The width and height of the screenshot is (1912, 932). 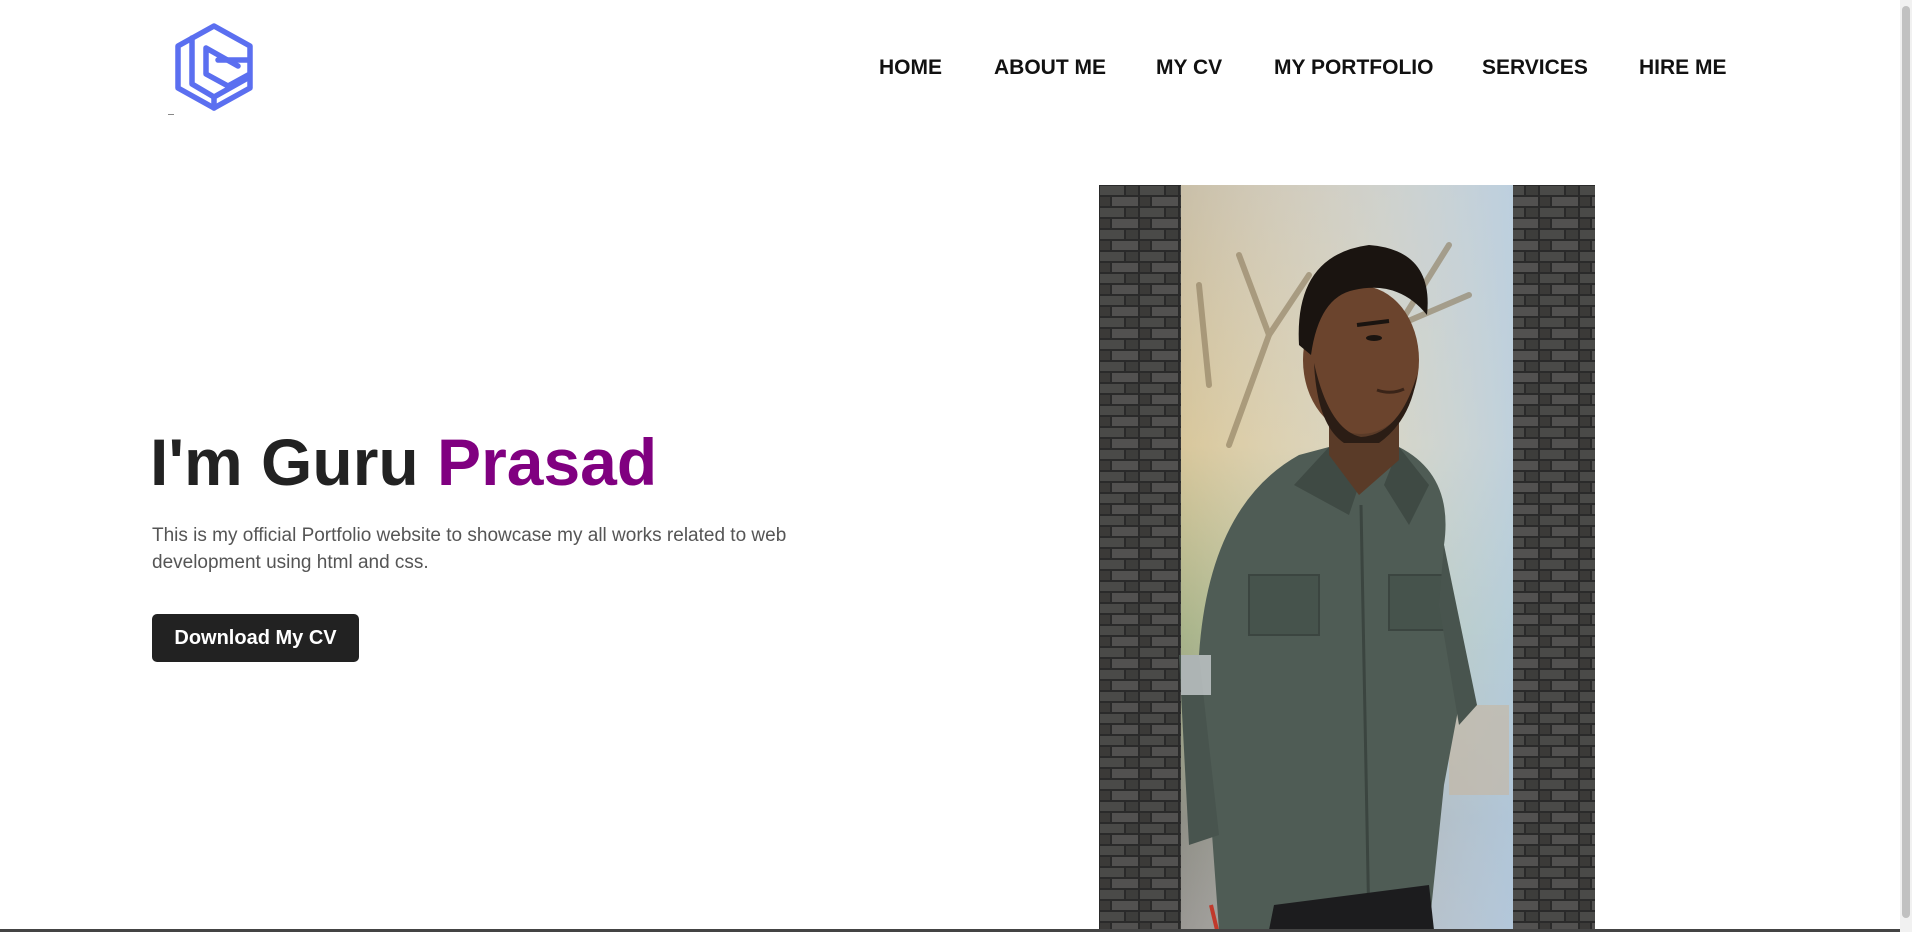 What do you see at coordinates (1535, 68) in the screenshot?
I see `nav-services: SERVICES` at bounding box center [1535, 68].